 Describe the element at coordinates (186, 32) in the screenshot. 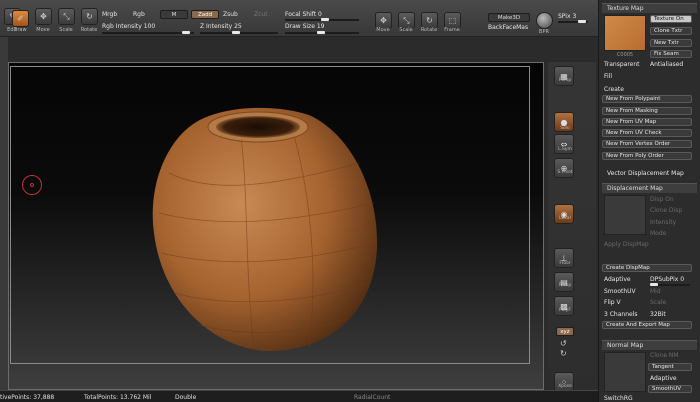

I see `rgb-intensity-knob` at that location.